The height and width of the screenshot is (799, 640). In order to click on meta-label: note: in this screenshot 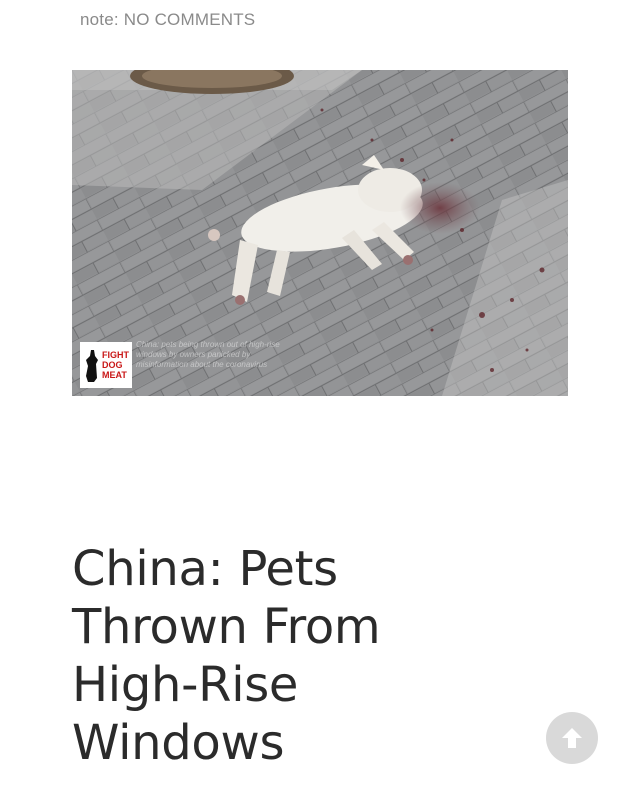, I will do `click(99, 19)`.